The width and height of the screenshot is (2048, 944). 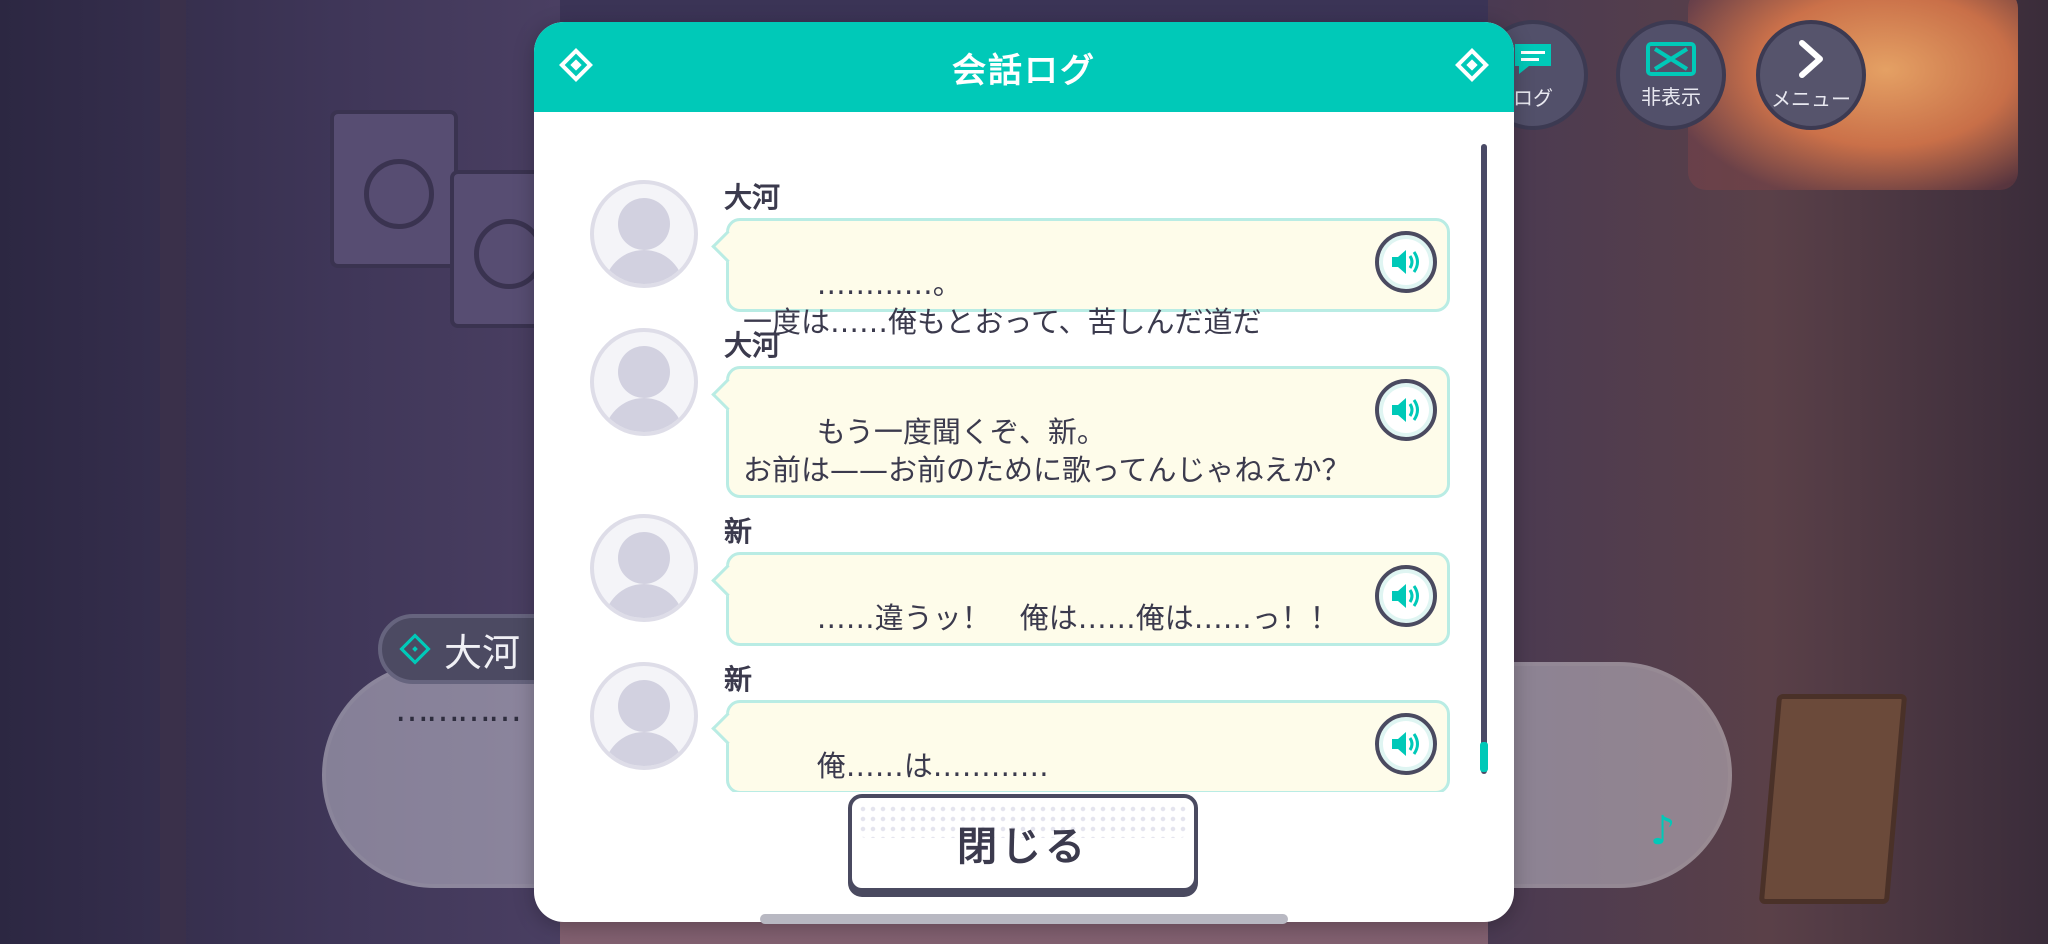 I want to click on close-button: 閉じる, so click(x=1023, y=843).